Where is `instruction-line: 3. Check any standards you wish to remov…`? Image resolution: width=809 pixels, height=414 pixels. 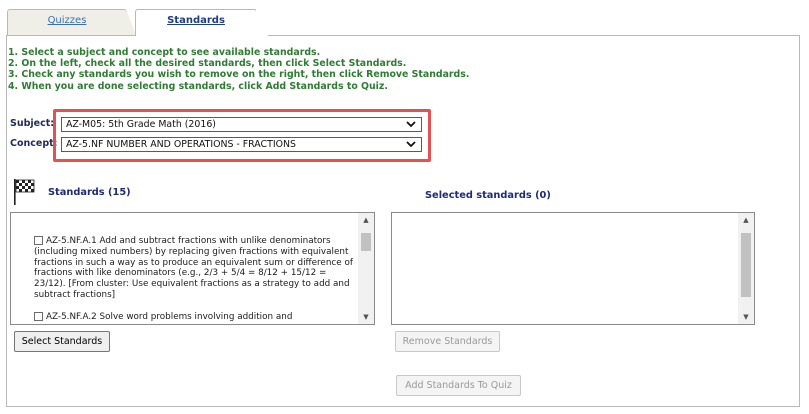
instruction-line: 3. Check any standards you wish to remov… is located at coordinates (239, 75).